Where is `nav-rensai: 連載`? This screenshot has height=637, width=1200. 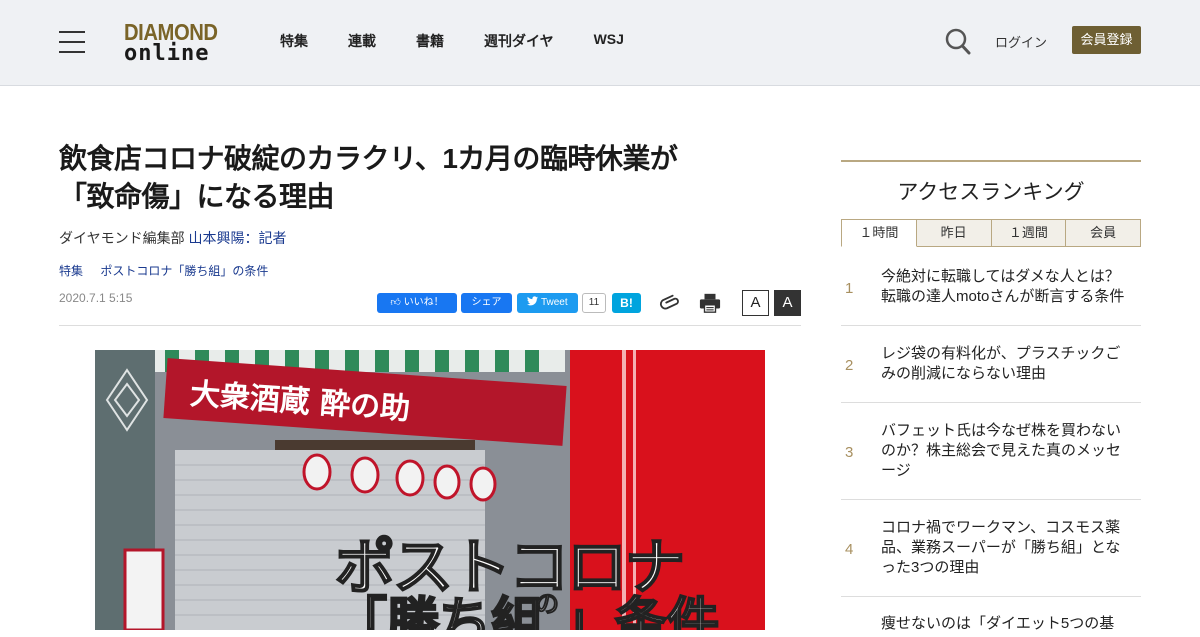 nav-rensai: 連載 is located at coordinates (362, 41).